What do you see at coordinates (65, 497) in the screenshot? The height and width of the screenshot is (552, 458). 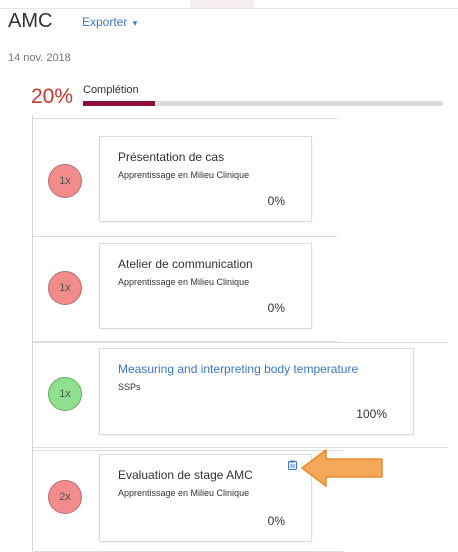 I see `occurrence-badge: 2x` at bounding box center [65, 497].